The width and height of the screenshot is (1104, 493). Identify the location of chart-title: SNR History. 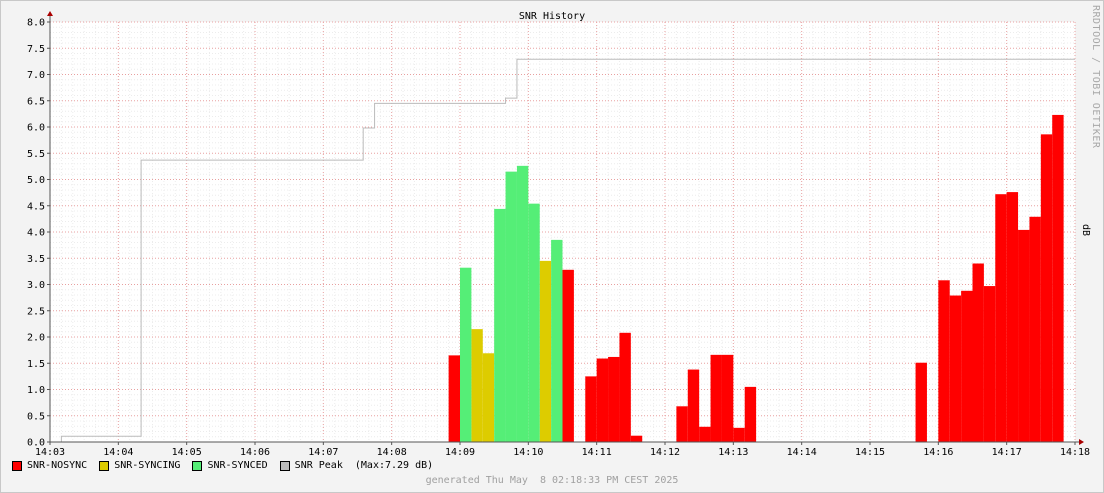
(552, 16).